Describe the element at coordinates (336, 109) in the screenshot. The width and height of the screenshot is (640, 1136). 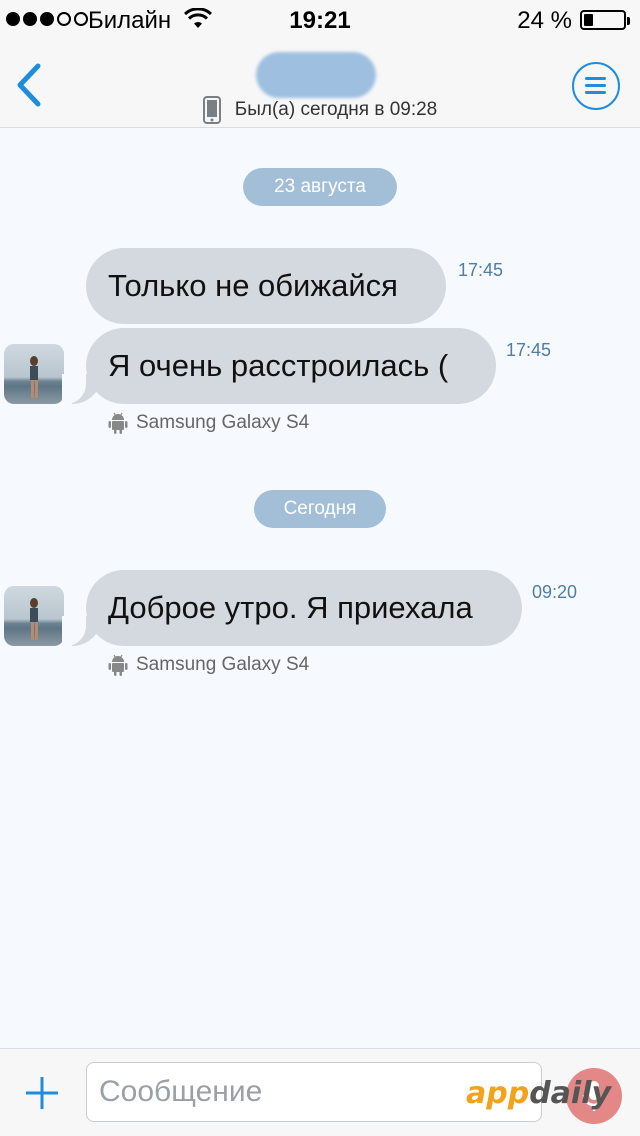
I see `last-seen-text: Был(а) сегодня в 09:28` at that location.